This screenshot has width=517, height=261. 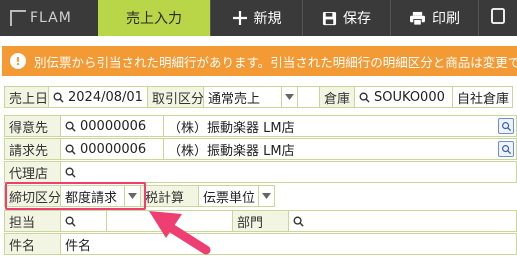 I want to click on more-button, so click(x=497, y=18).